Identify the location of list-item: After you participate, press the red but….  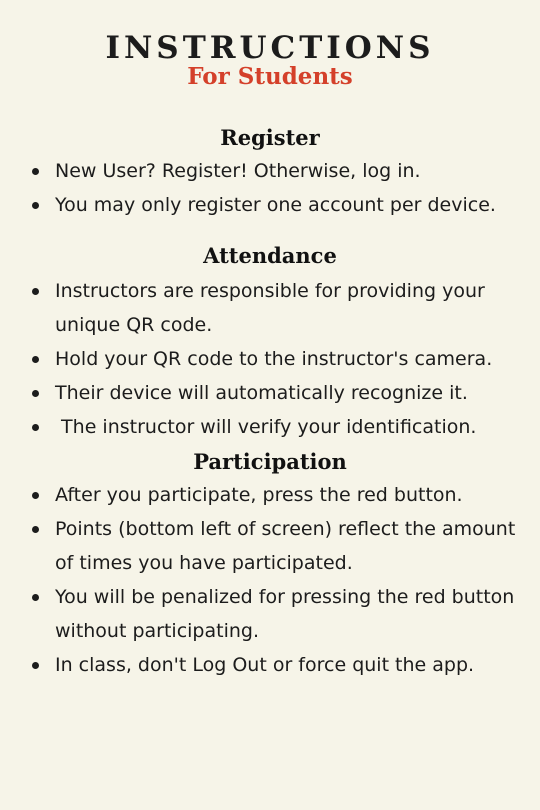
(270, 495).